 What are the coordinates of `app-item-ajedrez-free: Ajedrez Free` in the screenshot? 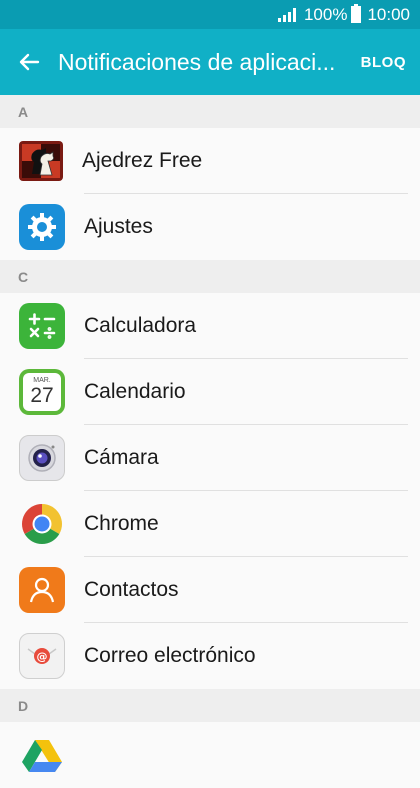 It's located at (210, 161).